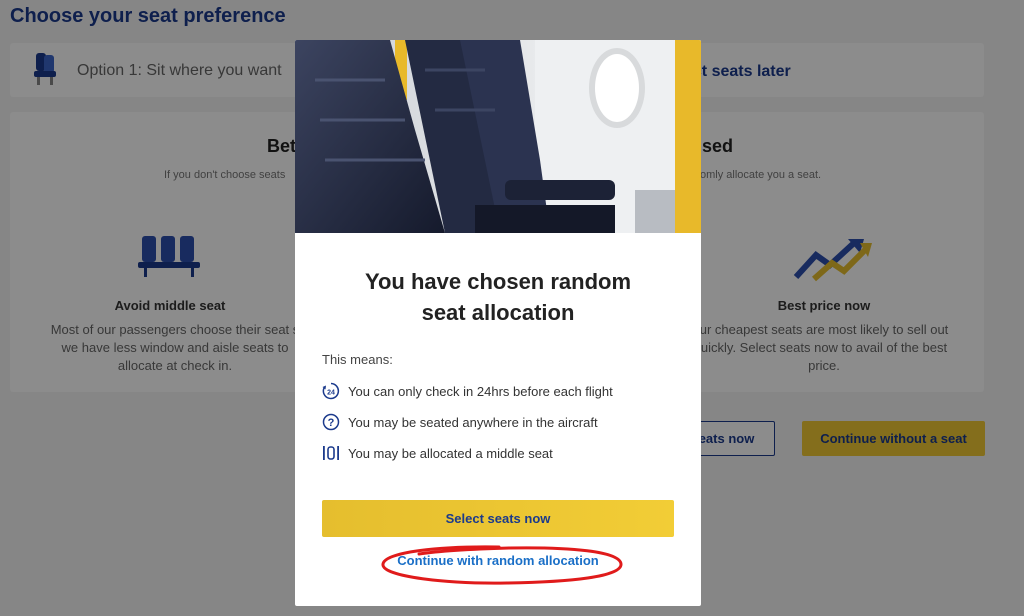 The image size is (1024, 616). What do you see at coordinates (498, 518) in the screenshot?
I see `select-seats-now-button: Select seats now` at bounding box center [498, 518].